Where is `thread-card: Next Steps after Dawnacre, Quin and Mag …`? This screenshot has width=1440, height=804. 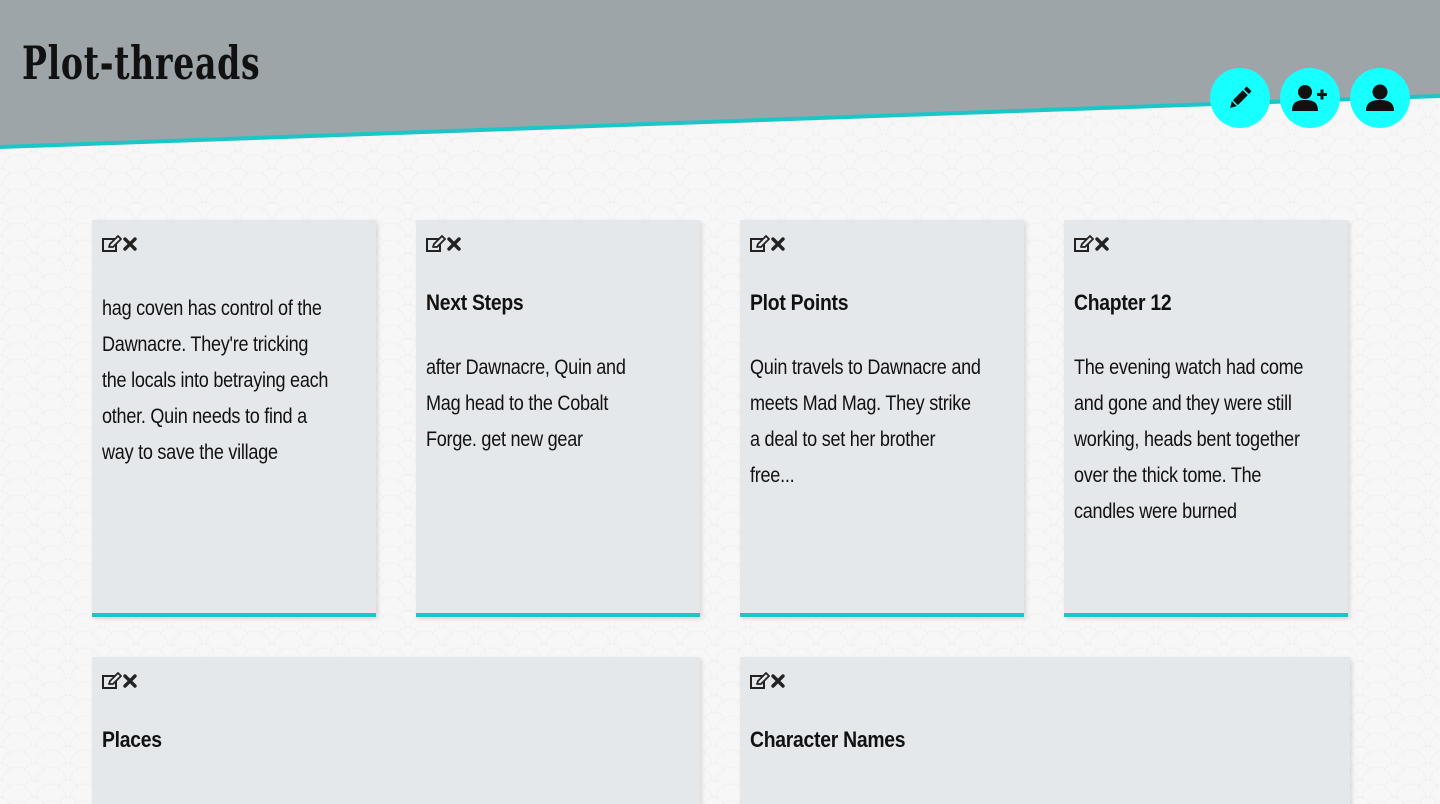
thread-card: Next Steps after Dawnacre, Quin and Mag … is located at coordinates (558, 418).